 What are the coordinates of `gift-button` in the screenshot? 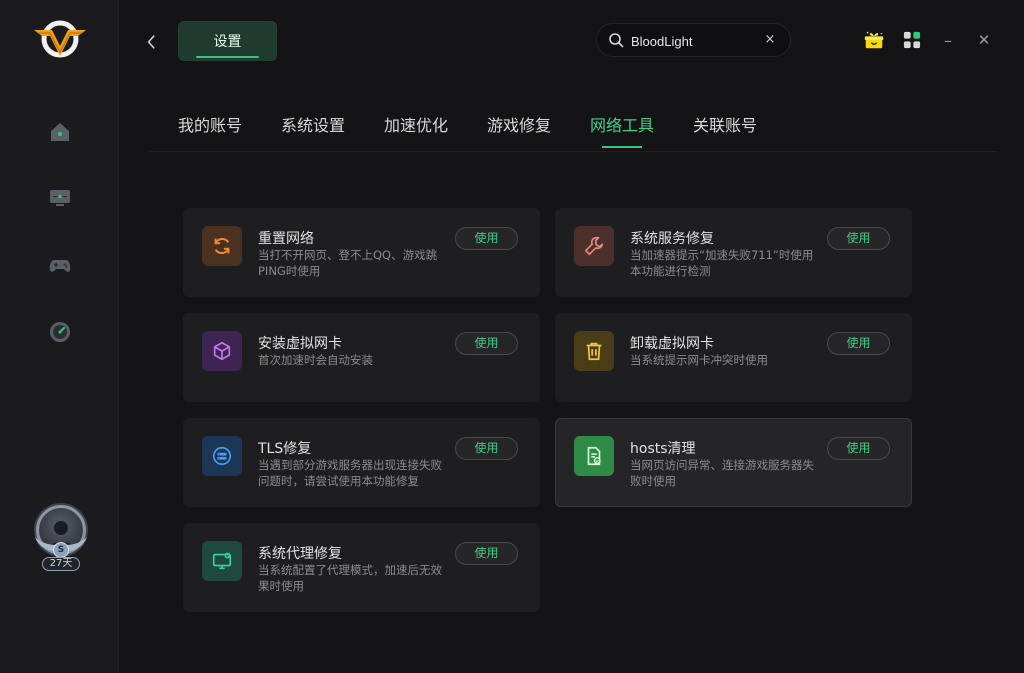 It's located at (874, 40).